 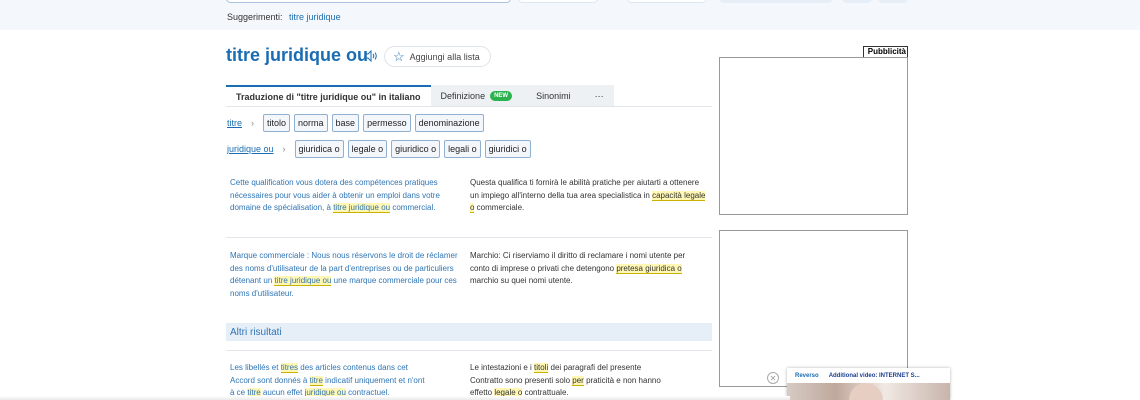 I want to click on search-input, so click(x=368, y=1).